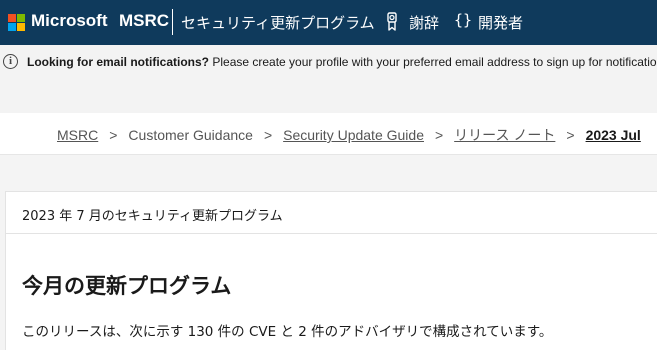 This screenshot has height=350, width=657. I want to click on card-header: 2023 年 7 月のセキュリティ更新プログラム, so click(331, 213).